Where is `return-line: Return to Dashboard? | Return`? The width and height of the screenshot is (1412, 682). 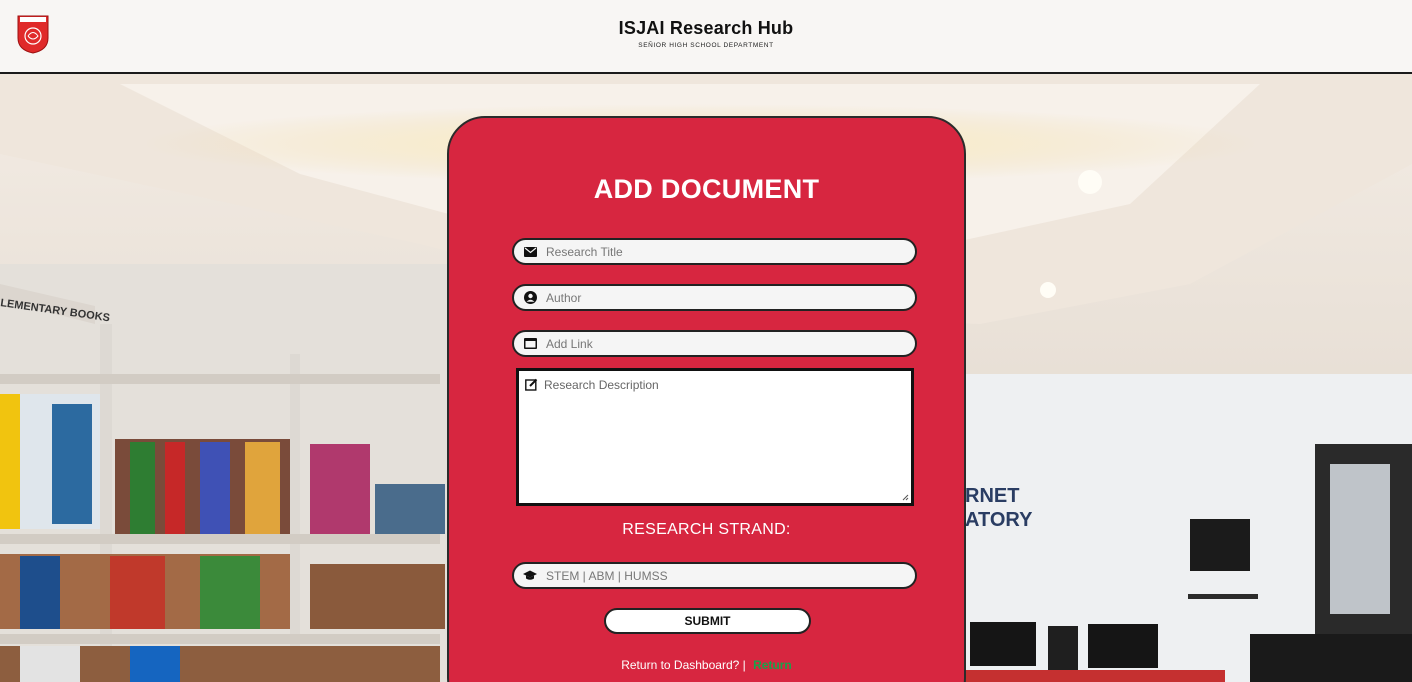 return-line: Return to Dashboard? | Return is located at coordinates (706, 665).